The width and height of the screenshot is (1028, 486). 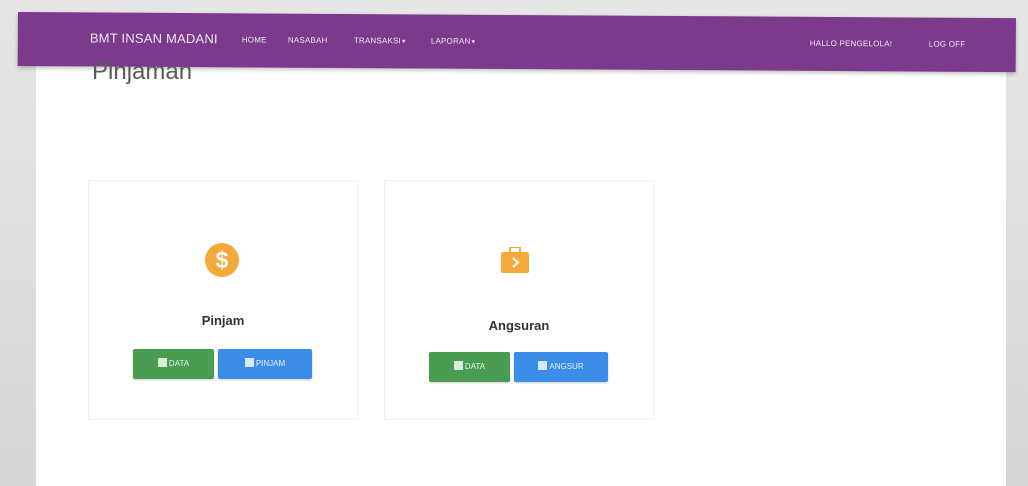 I want to click on card-title-angsuran: Angsuran, so click(x=519, y=325).